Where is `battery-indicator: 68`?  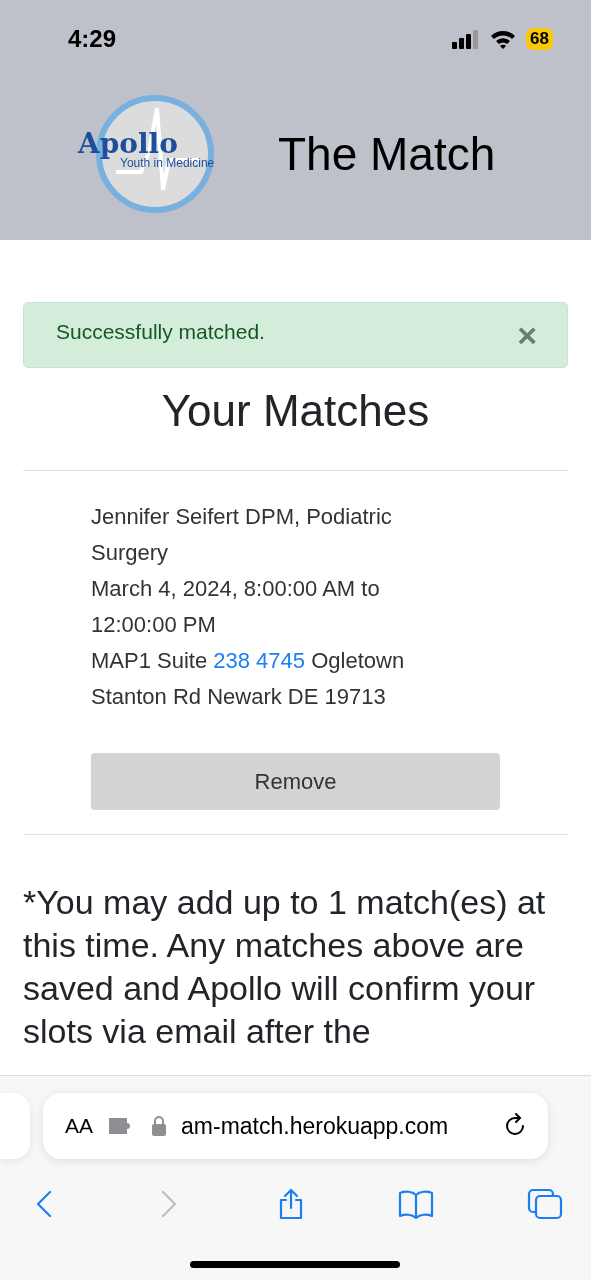 battery-indicator: 68 is located at coordinates (539, 39).